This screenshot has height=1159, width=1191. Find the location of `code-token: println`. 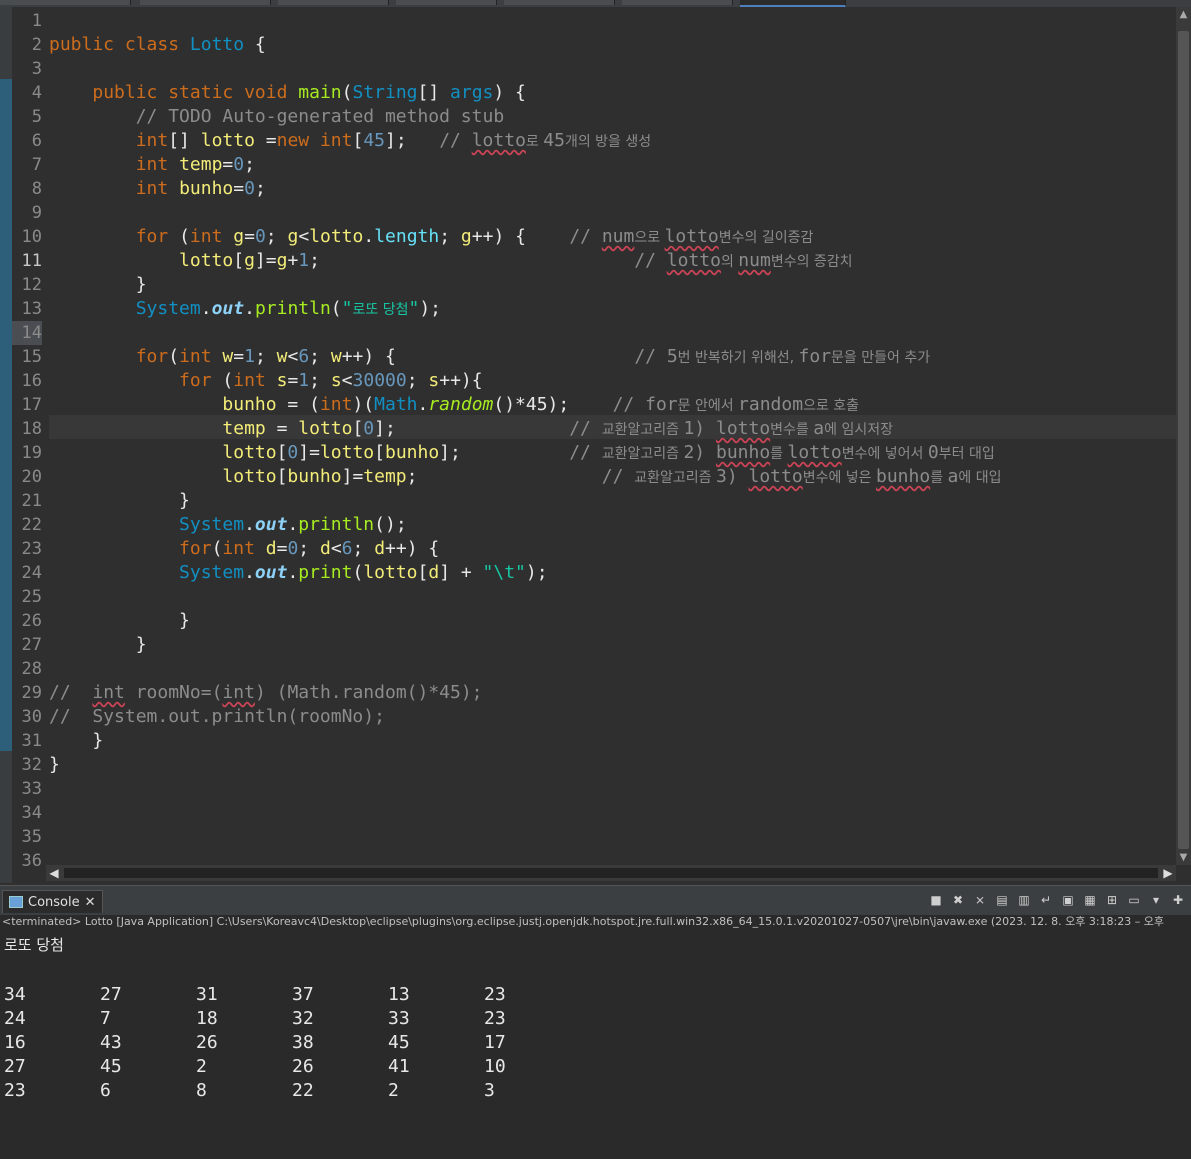

code-token: println is located at coordinates (336, 524).